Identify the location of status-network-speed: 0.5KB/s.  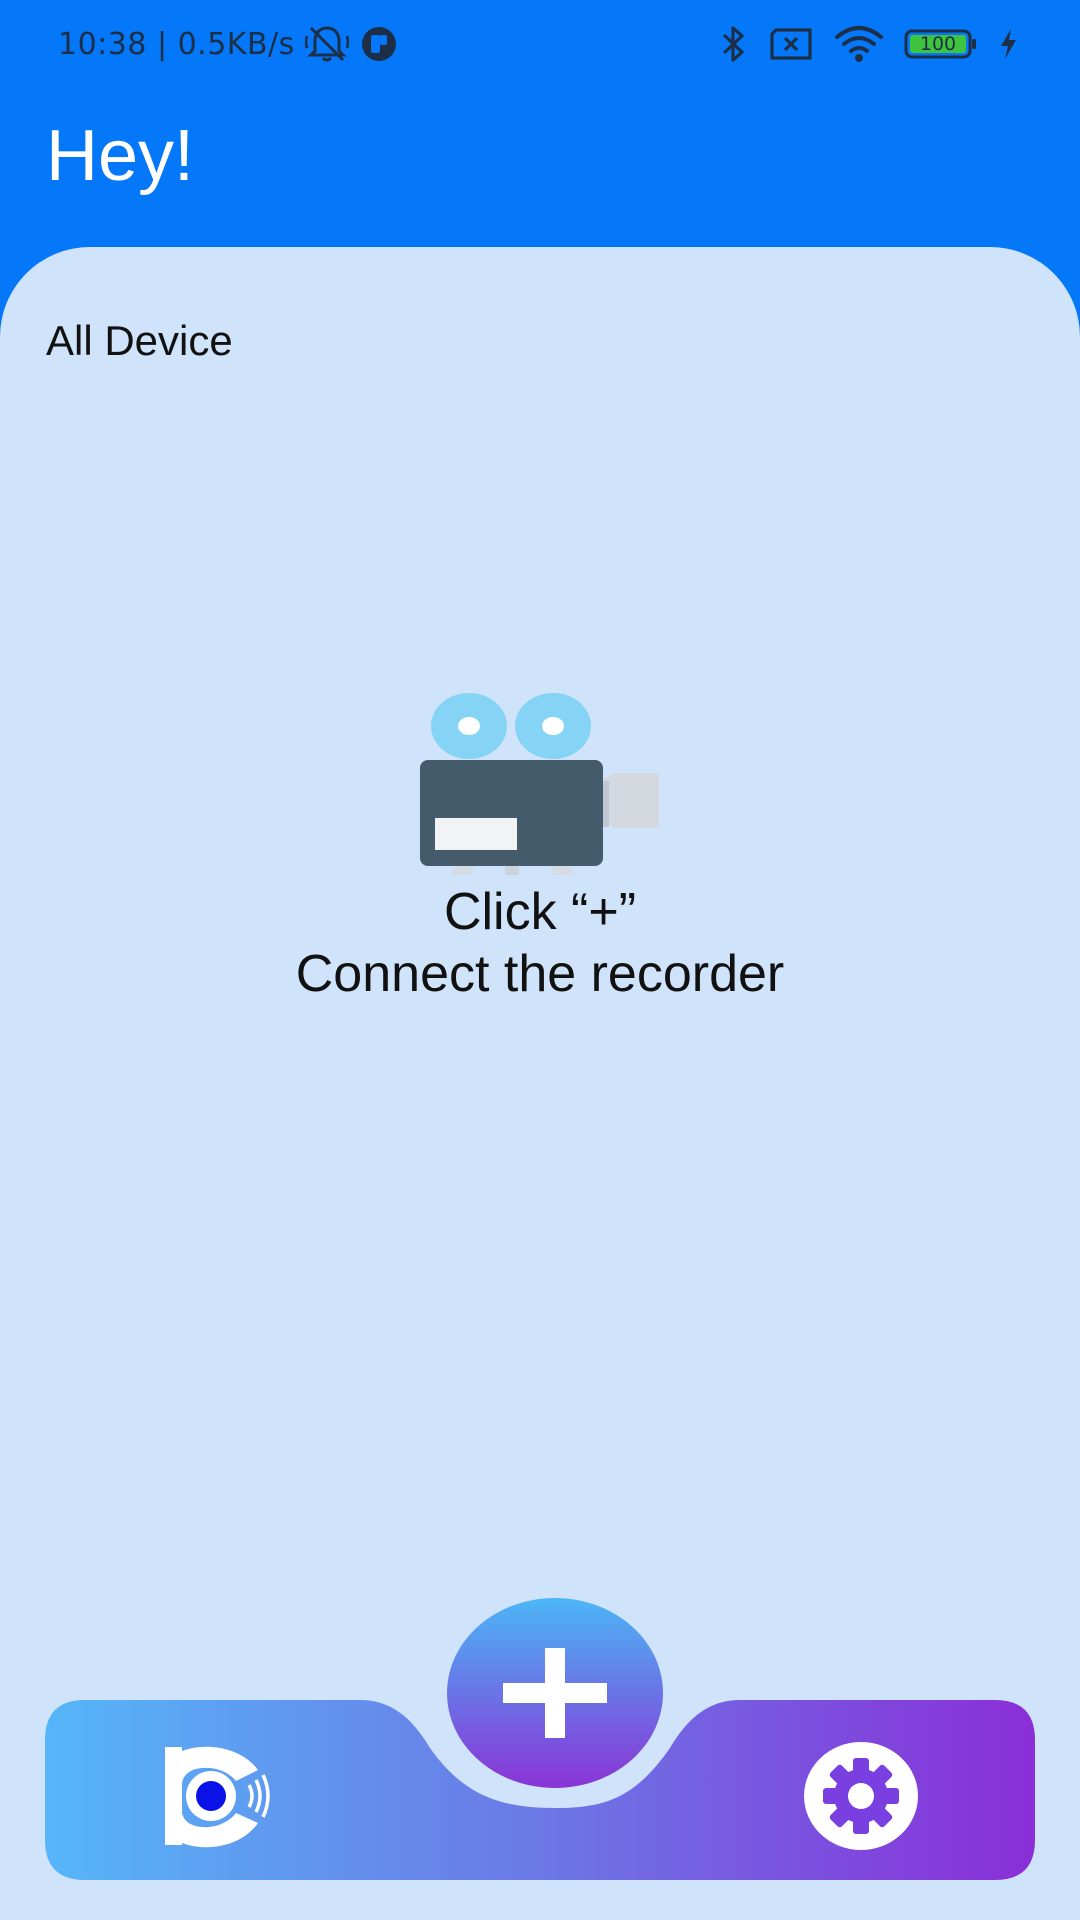
(236, 44).